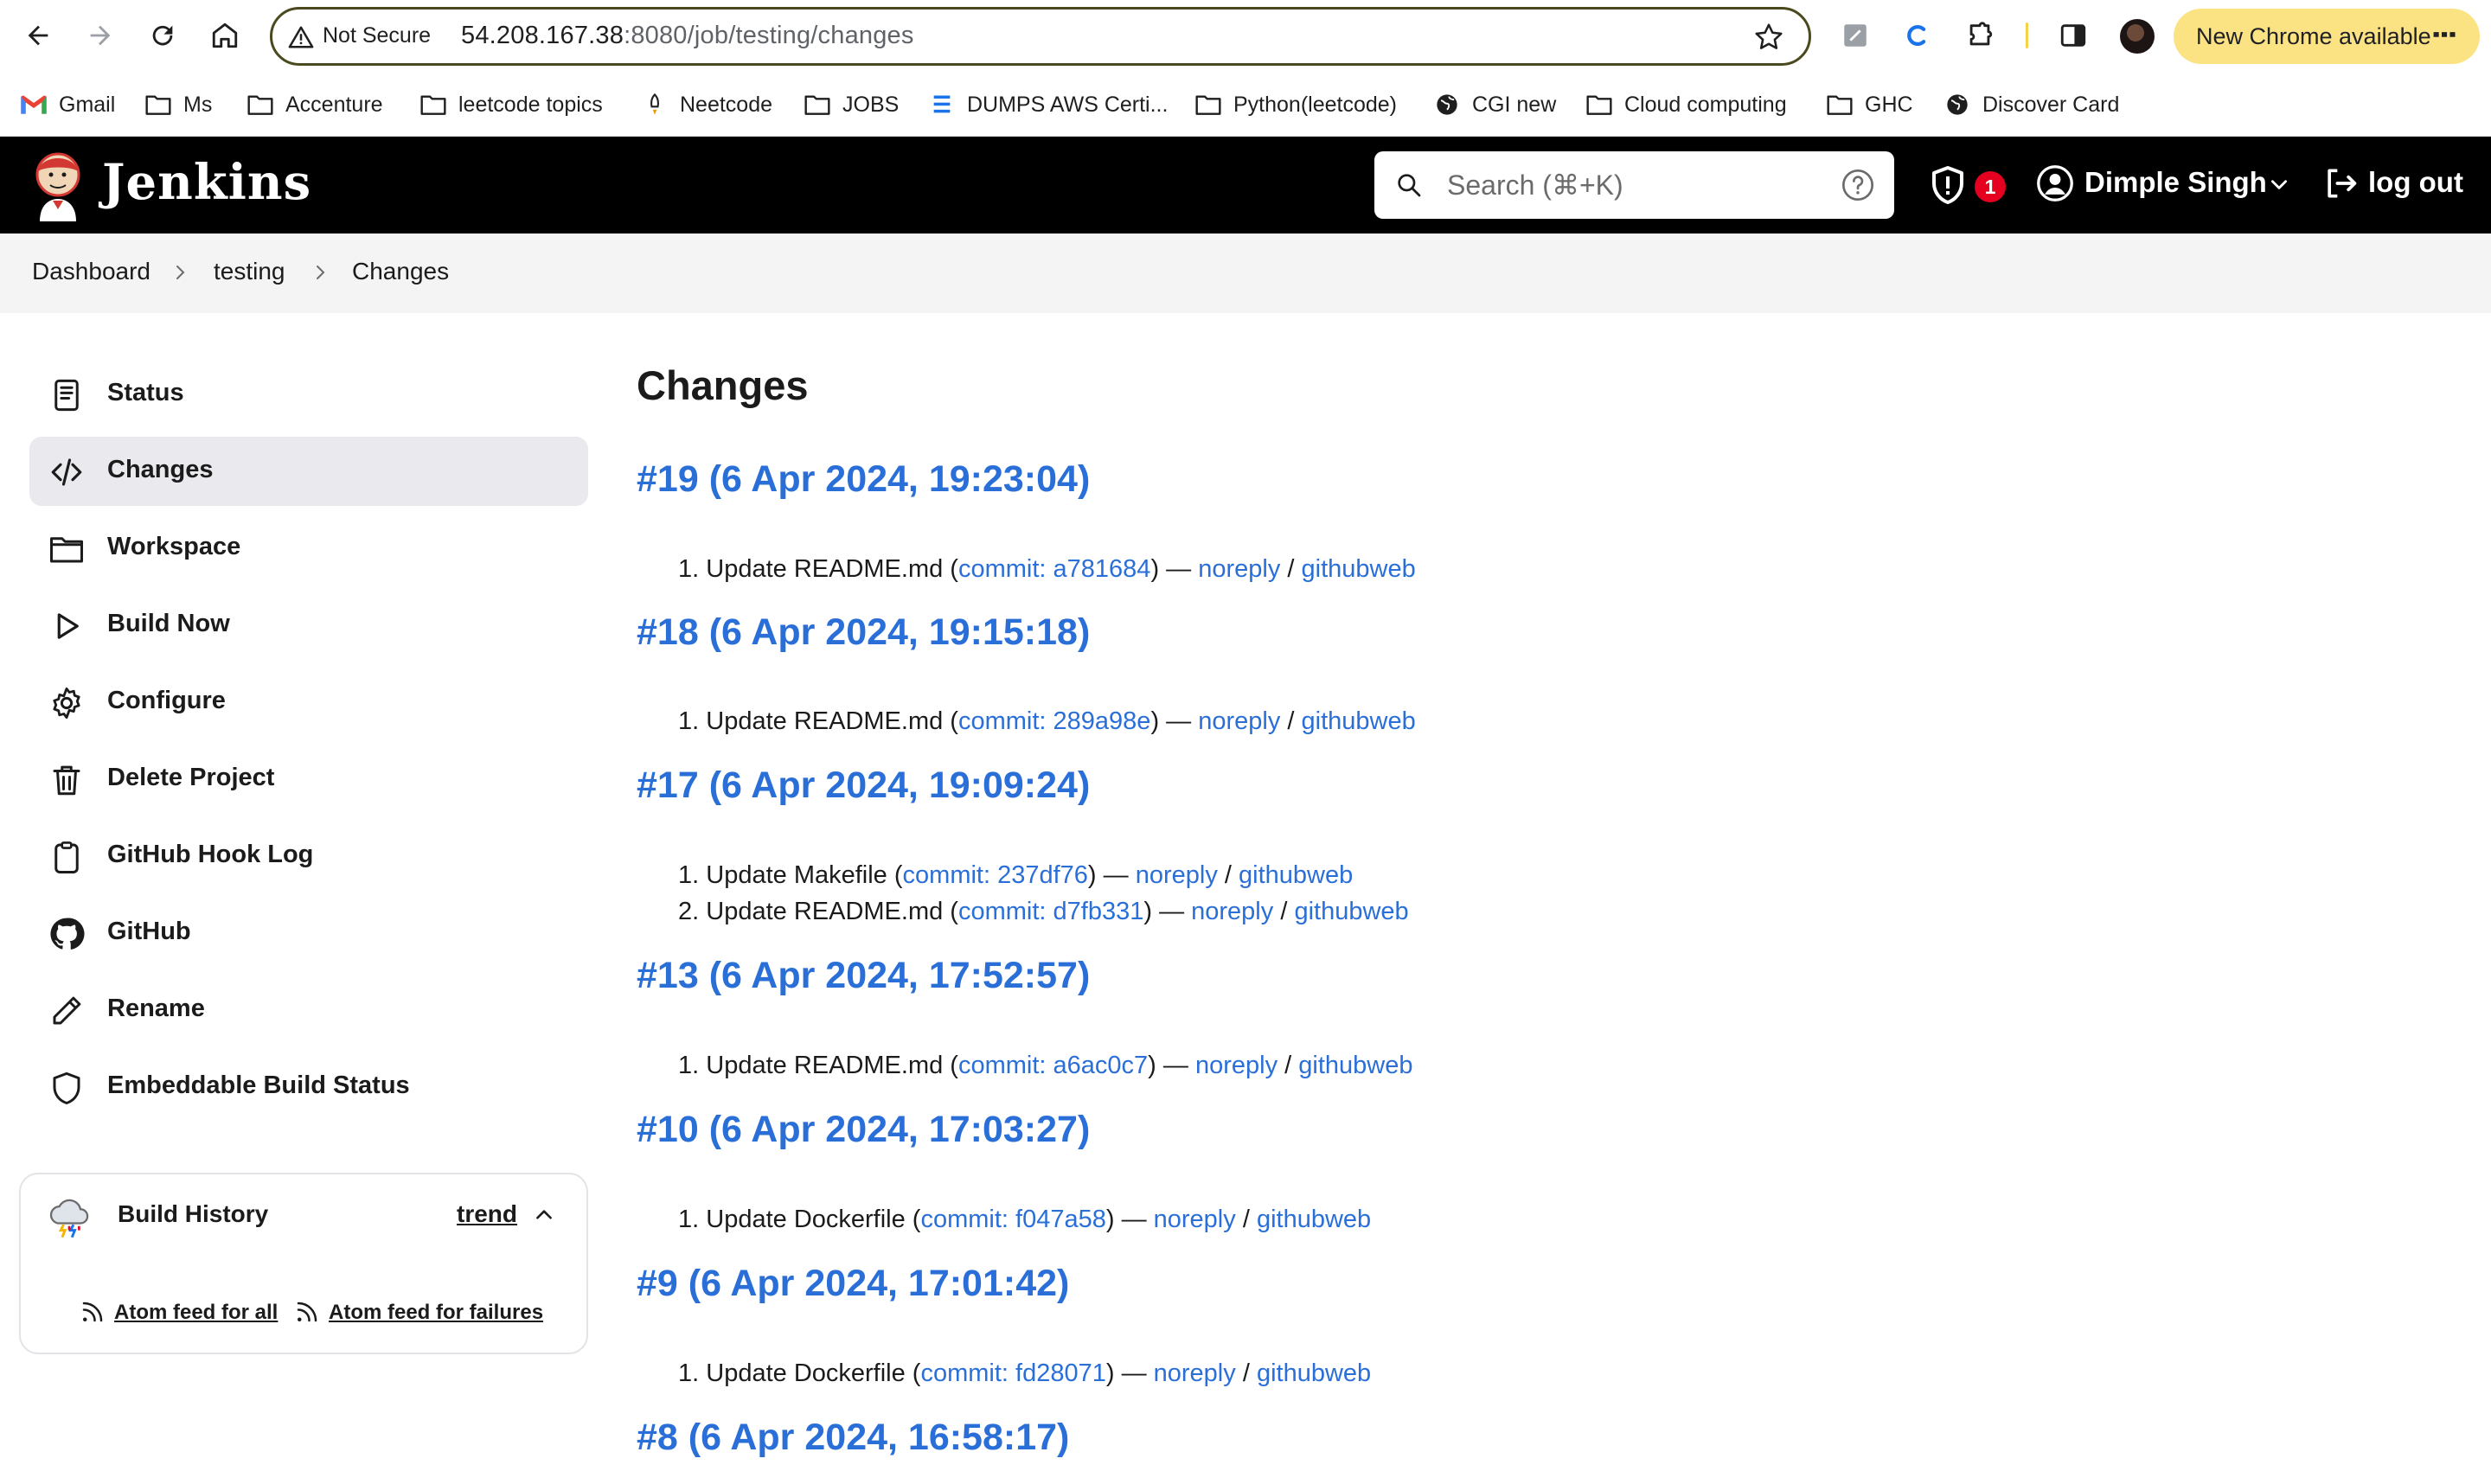 This screenshot has height=1484, width=2491. Describe the element at coordinates (58, 185) in the screenshot. I see `jenkins-logo-icon` at that location.